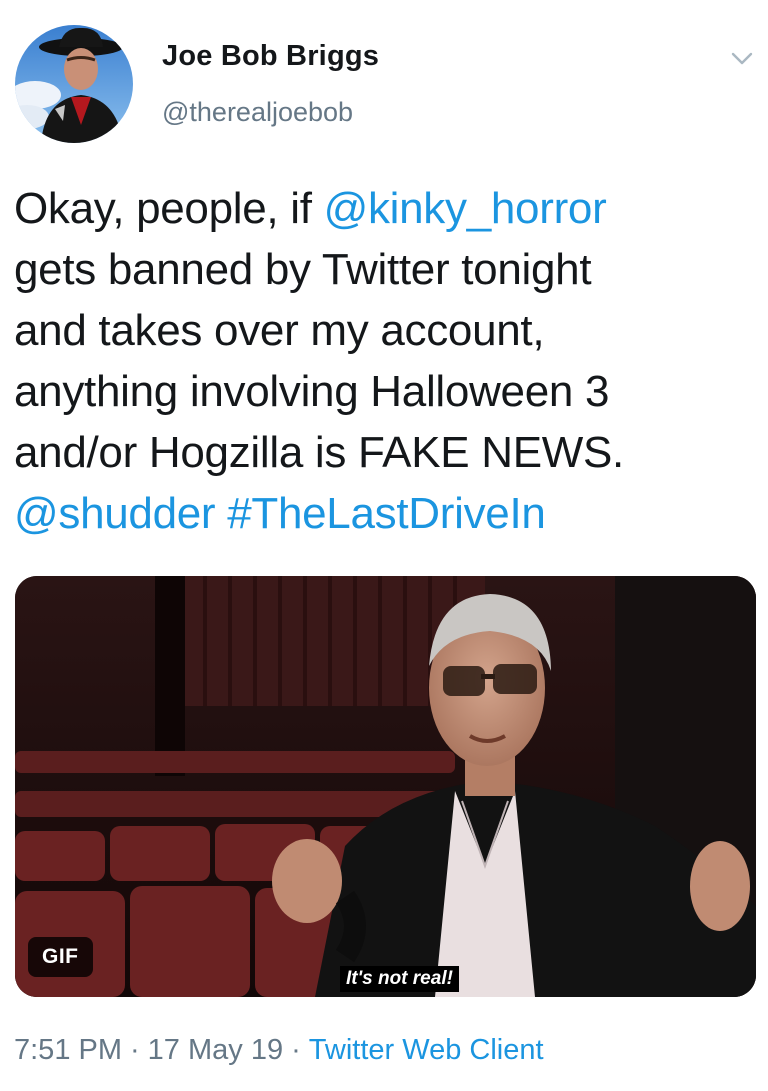  Describe the element at coordinates (115, 513) in the screenshot. I see `mention-shudder-link: @shudder` at that location.